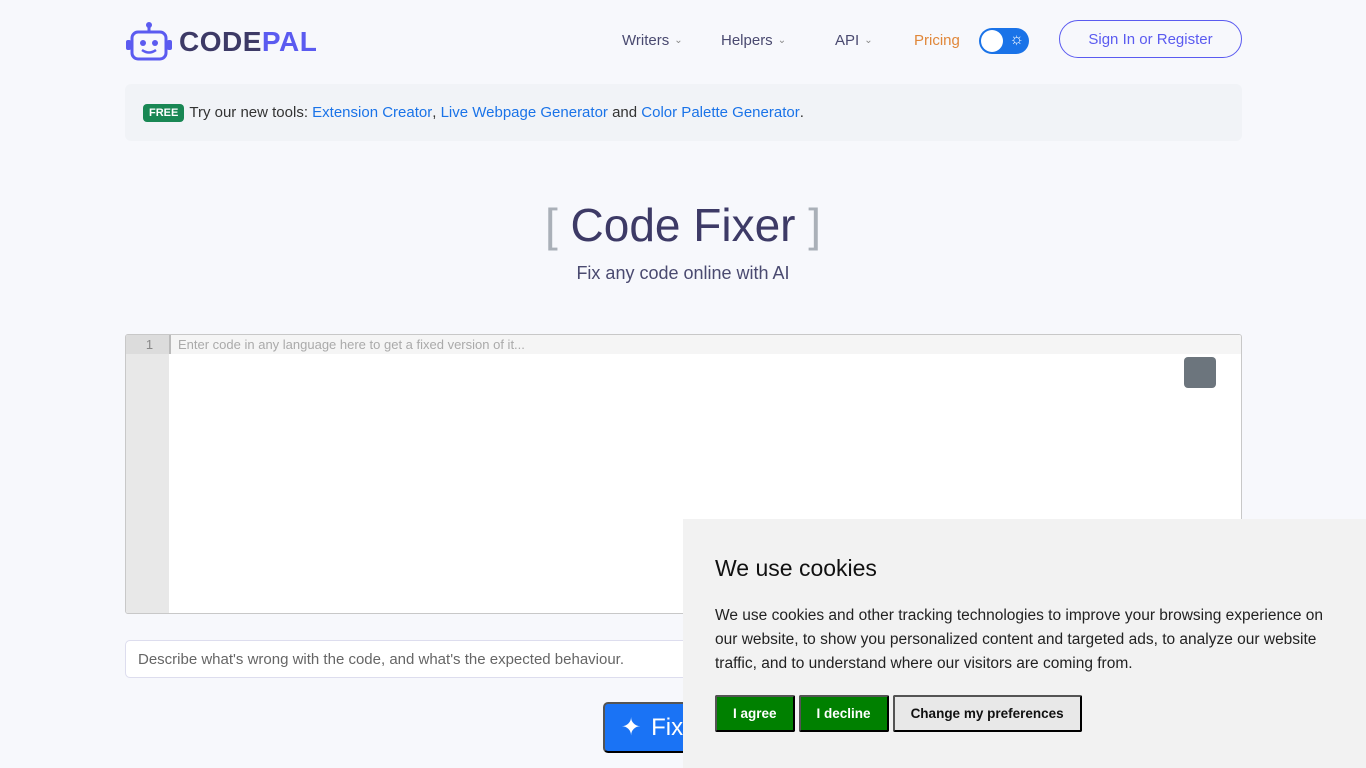 Image resolution: width=1366 pixels, height=768 pixels. What do you see at coordinates (753, 40) in the screenshot?
I see `nav-helpers: Helpers ⌄` at bounding box center [753, 40].